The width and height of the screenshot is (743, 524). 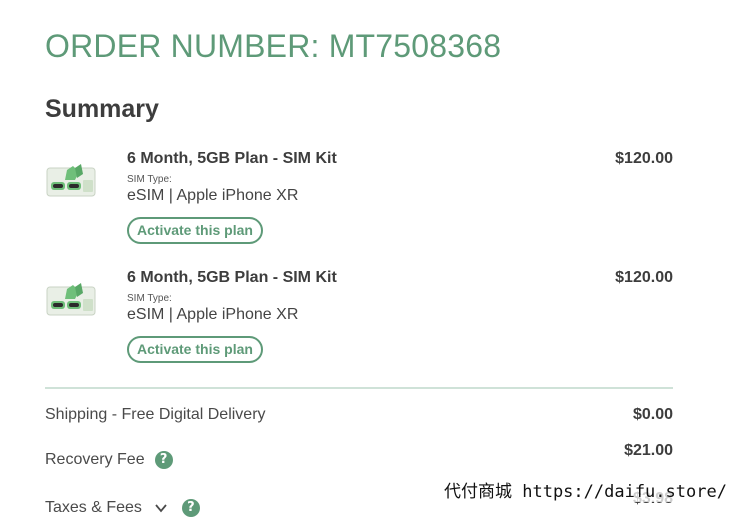 I want to click on taxes-fees-label-text: Taxes & Fees, so click(x=93, y=507).